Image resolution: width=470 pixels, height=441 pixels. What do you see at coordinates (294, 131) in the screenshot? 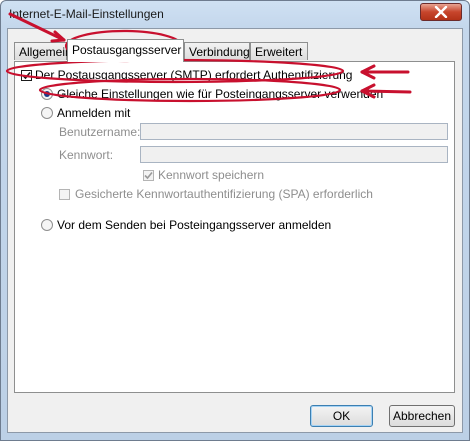
I see `username-field` at bounding box center [294, 131].